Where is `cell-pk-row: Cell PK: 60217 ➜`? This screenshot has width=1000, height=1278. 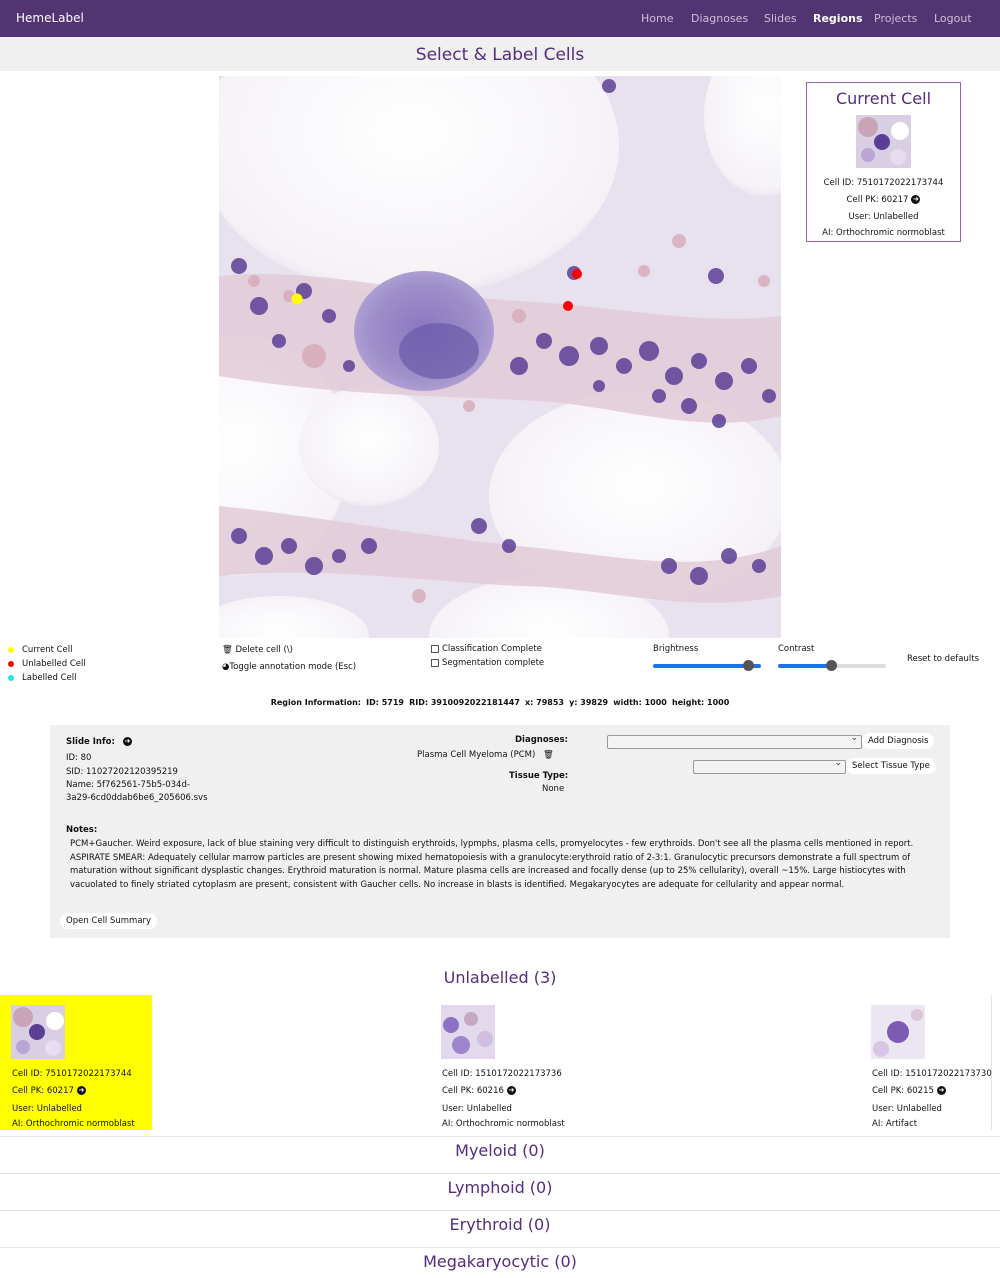
cell-pk-row: Cell PK: 60217 ➜ is located at coordinates (49, 1091).